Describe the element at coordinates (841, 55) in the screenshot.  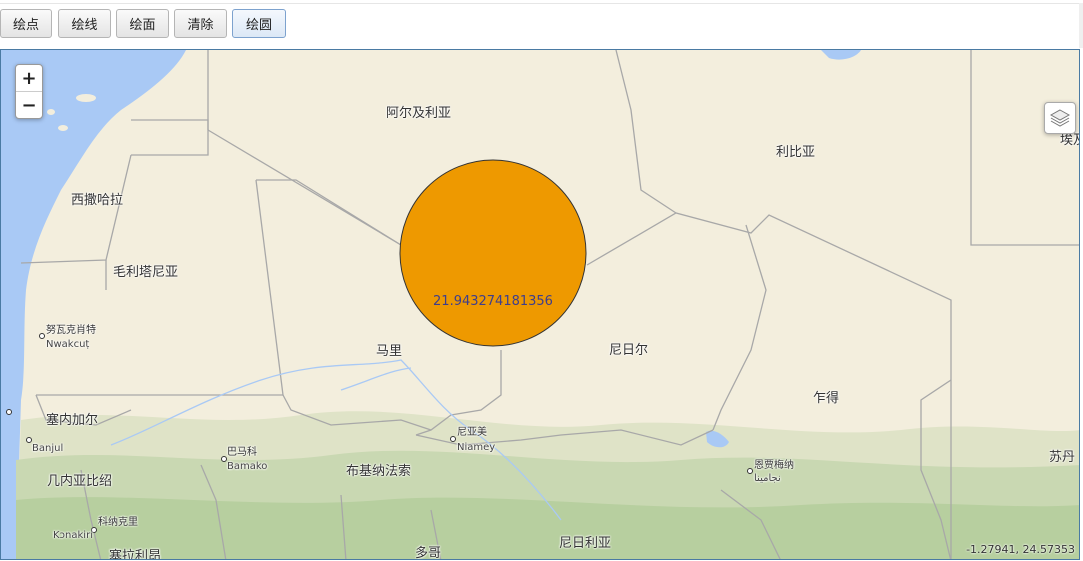
I see `sea` at that location.